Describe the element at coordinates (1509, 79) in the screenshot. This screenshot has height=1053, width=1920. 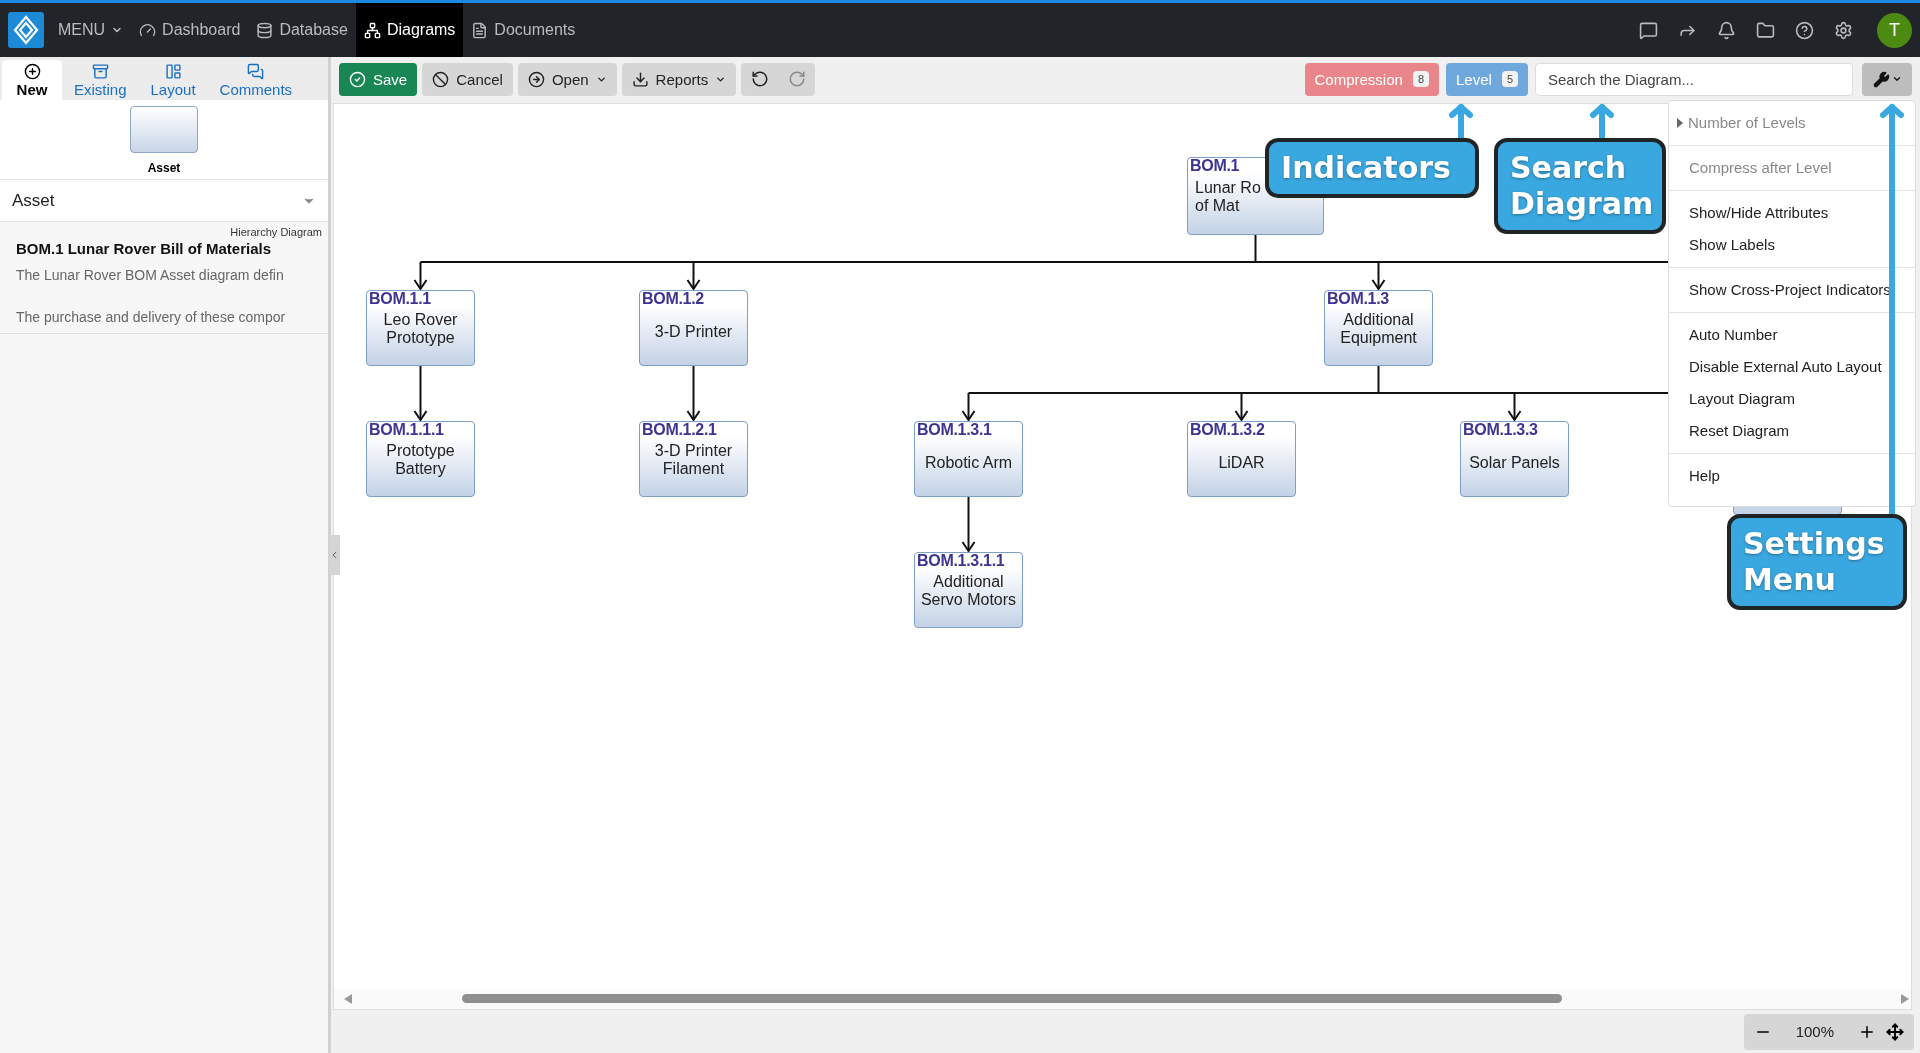
I see `count-badge: 5` at that location.